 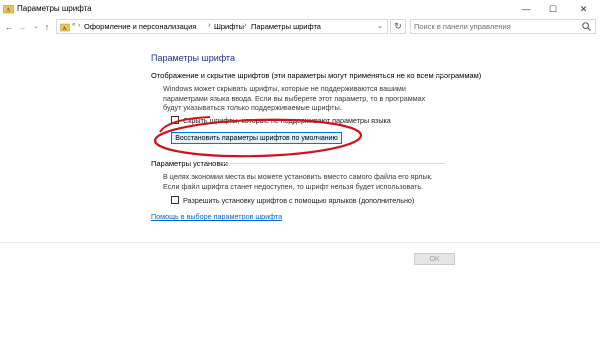 I want to click on breadcrumb-overflow-icon: «, so click(x=73, y=25).